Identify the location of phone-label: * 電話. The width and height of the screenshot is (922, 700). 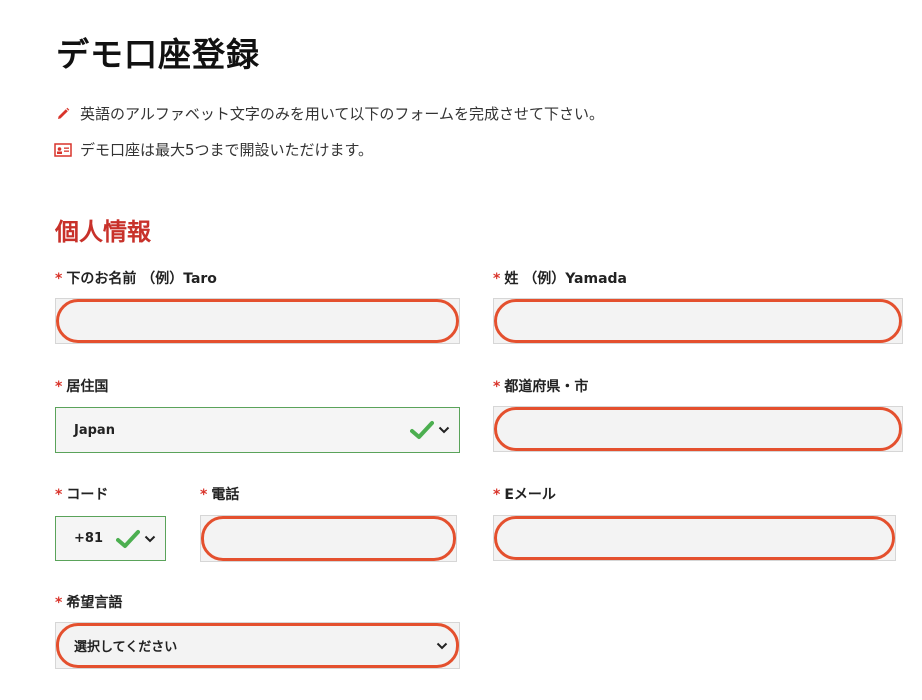
(219, 494).